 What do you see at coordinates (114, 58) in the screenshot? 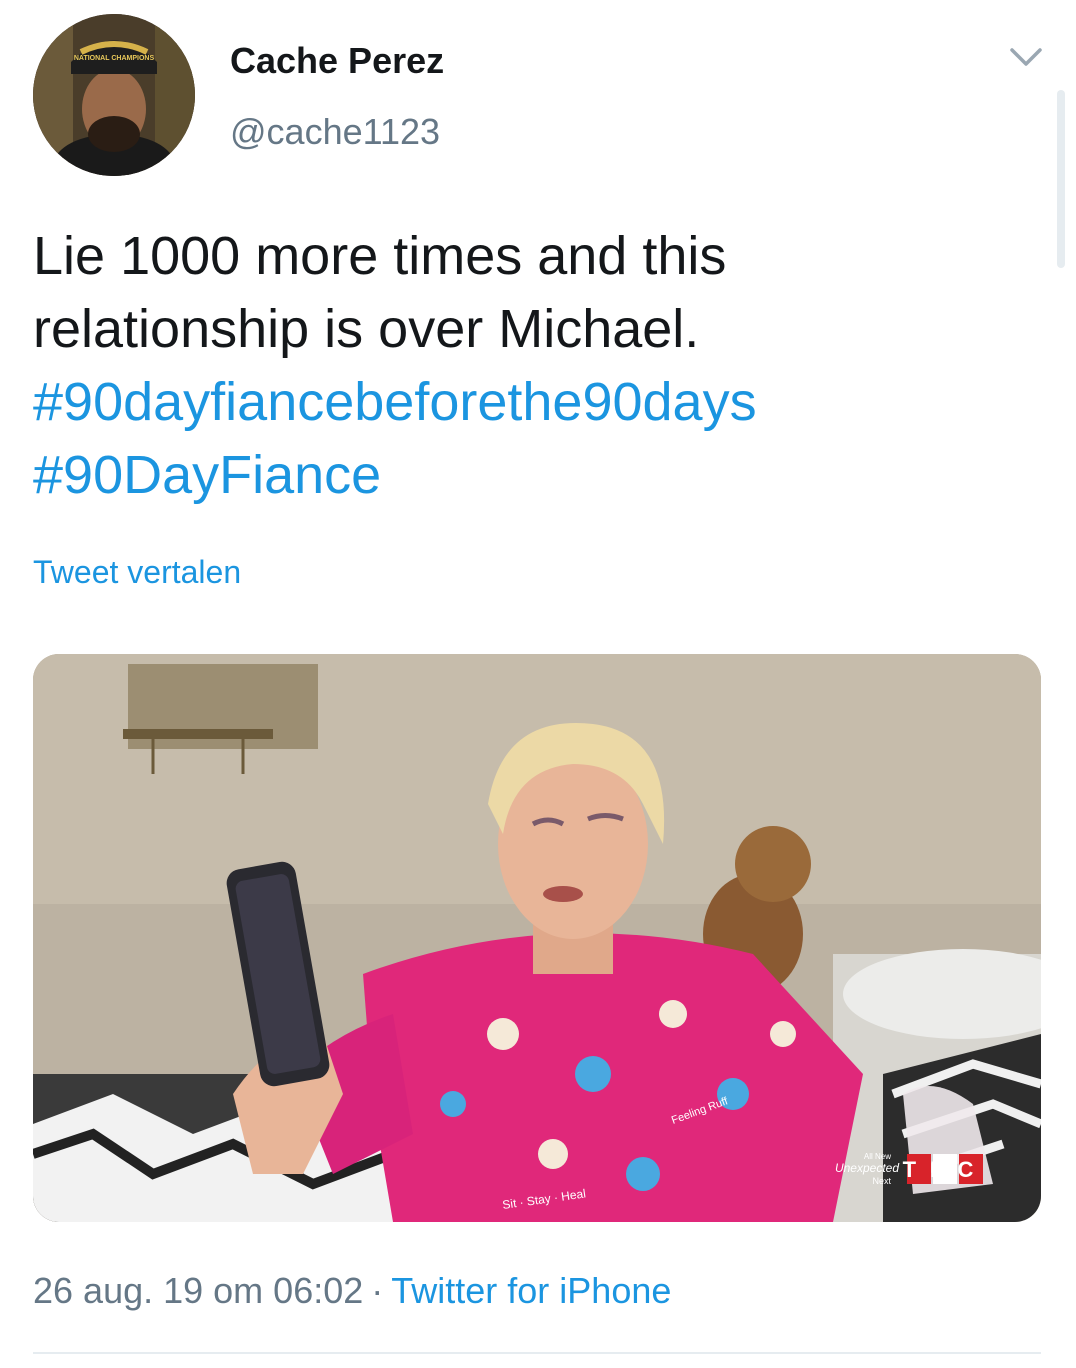
I see `avatar-cap-text: NATIONAL CHAMPIONS` at bounding box center [114, 58].